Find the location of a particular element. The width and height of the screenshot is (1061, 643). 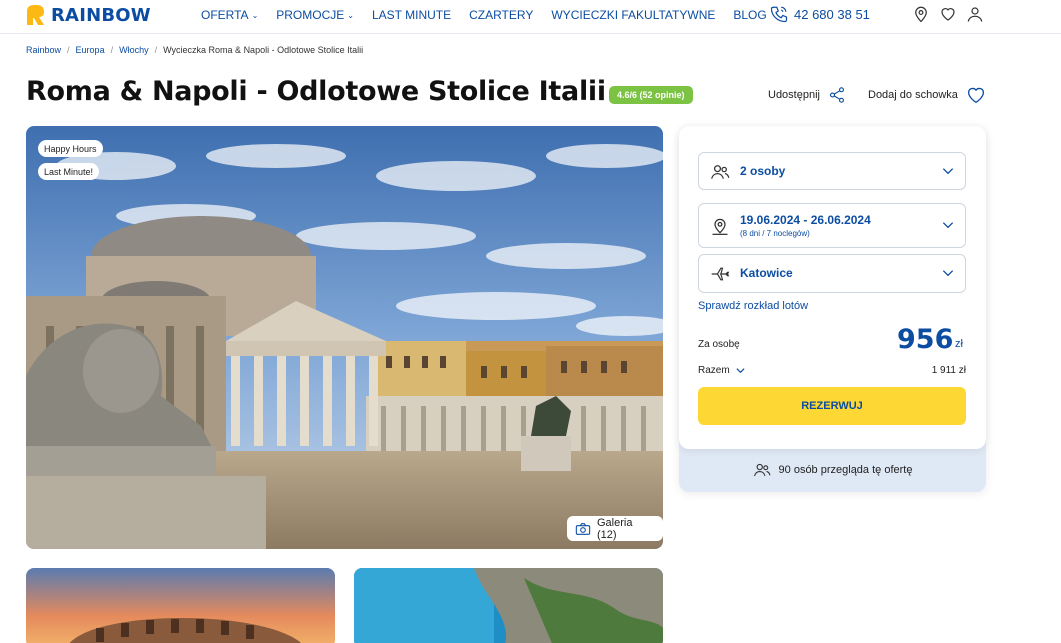

breadcrumb-europa: Europa is located at coordinates (90, 50).